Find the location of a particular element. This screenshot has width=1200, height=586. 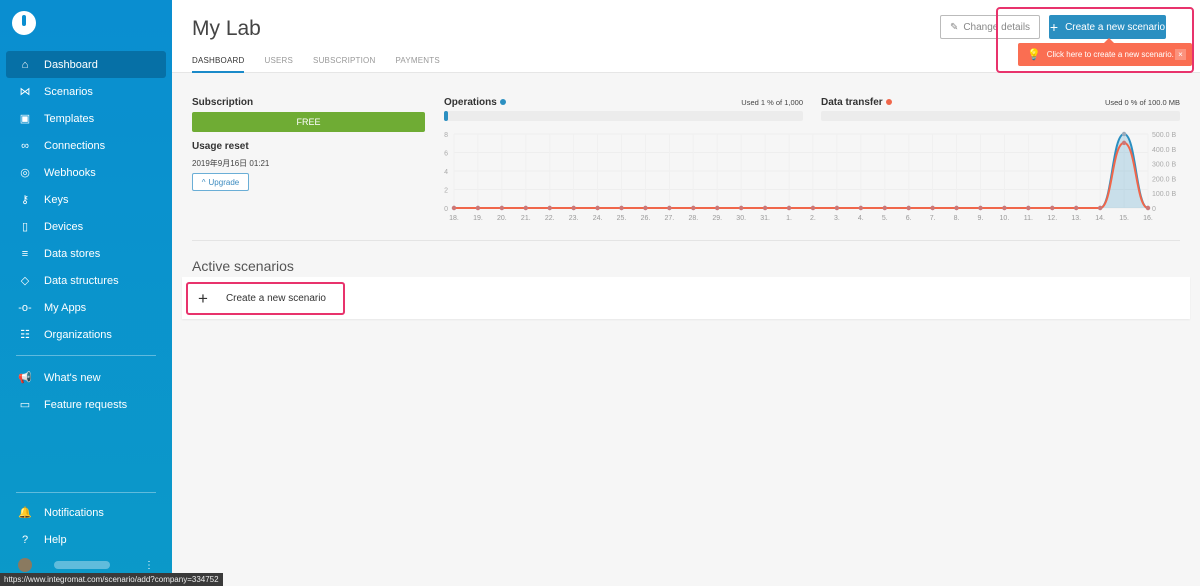

sidebar-item-templates: ▣ Templates is located at coordinates (86, 118).